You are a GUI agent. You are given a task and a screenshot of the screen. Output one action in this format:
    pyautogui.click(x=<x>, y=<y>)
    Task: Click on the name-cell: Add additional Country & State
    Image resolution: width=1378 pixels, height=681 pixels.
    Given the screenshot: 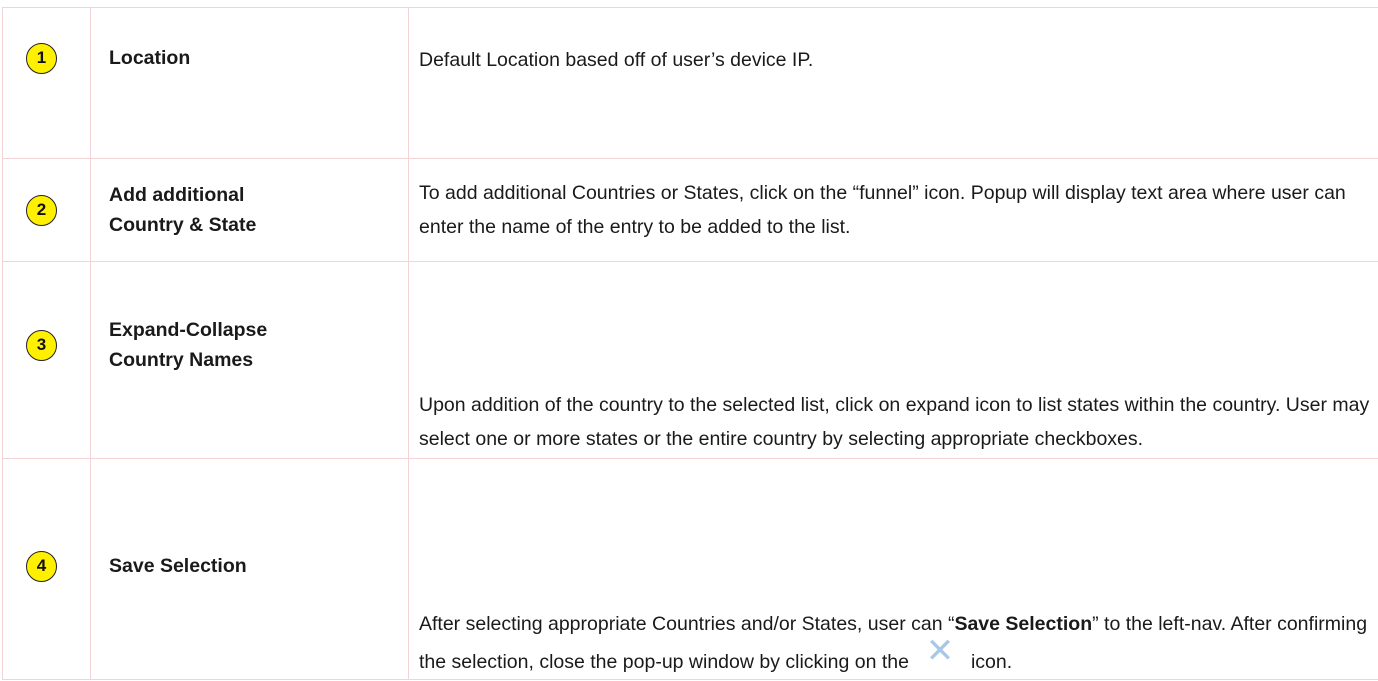 What is the action you would take?
    pyautogui.click(x=249, y=210)
    